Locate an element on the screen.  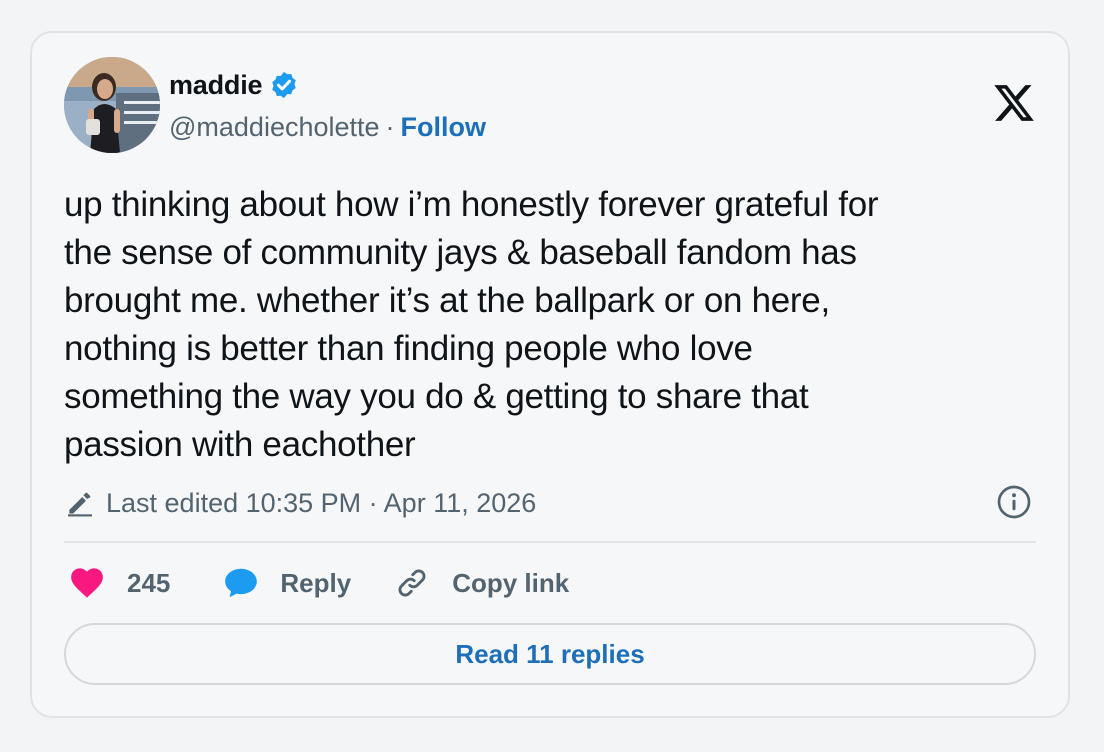
author-name-row: maddie is located at coordinates (234, 85).